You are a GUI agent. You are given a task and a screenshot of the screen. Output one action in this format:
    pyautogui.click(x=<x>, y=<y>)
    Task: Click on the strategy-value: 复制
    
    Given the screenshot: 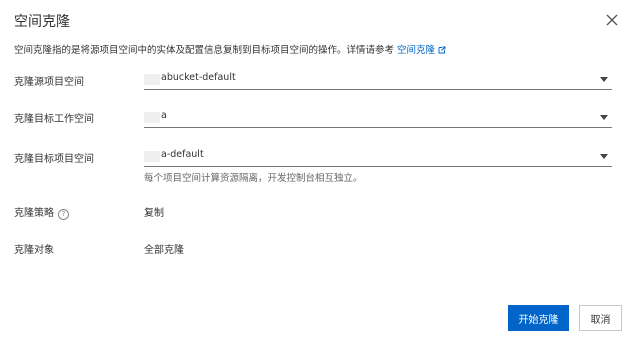 What is the action you would take?
    pyautogui.click(x=154, y=213)
    